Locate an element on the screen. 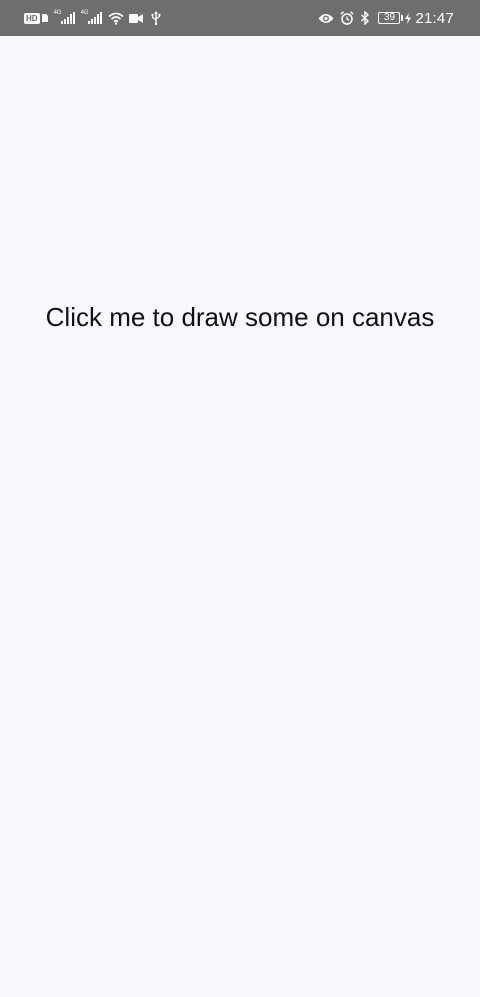  battery-tip is located at coordinates (402, 18).